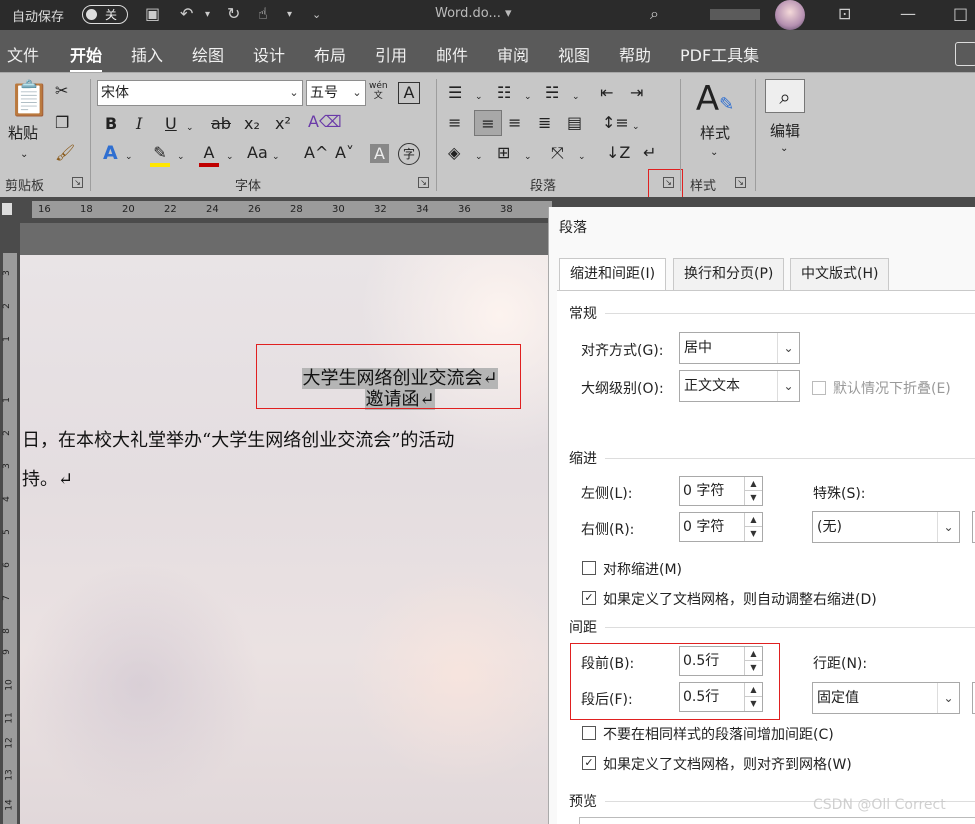  Describe the element at coordinates (147, 54) in the screenshot. I see `tab-insert: 插入` at that location.